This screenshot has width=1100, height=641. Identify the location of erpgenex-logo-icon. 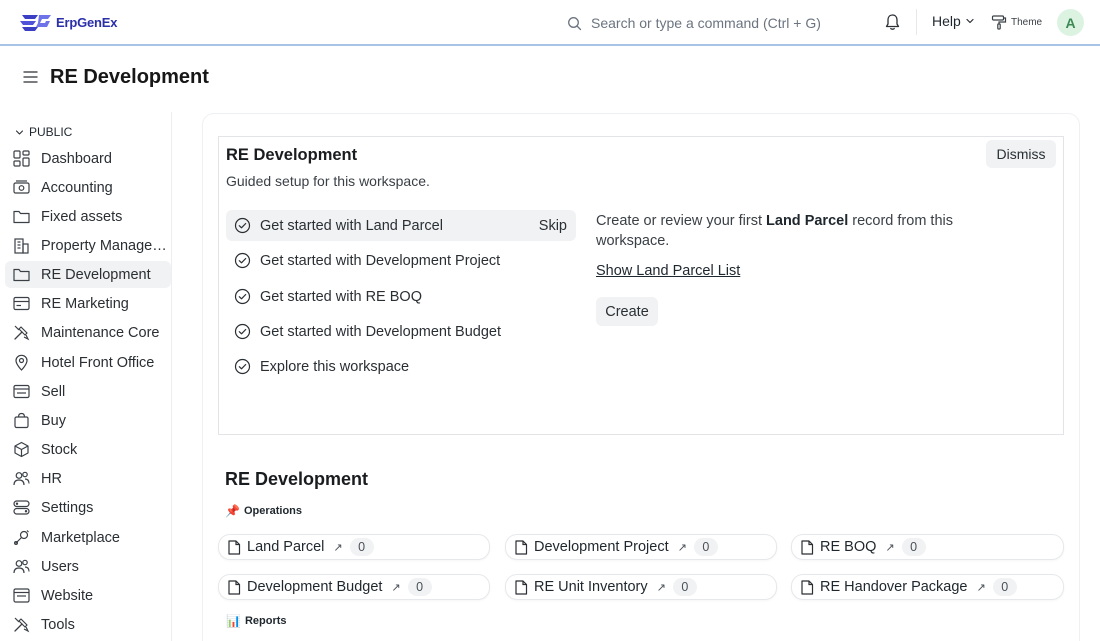
(35, 23).